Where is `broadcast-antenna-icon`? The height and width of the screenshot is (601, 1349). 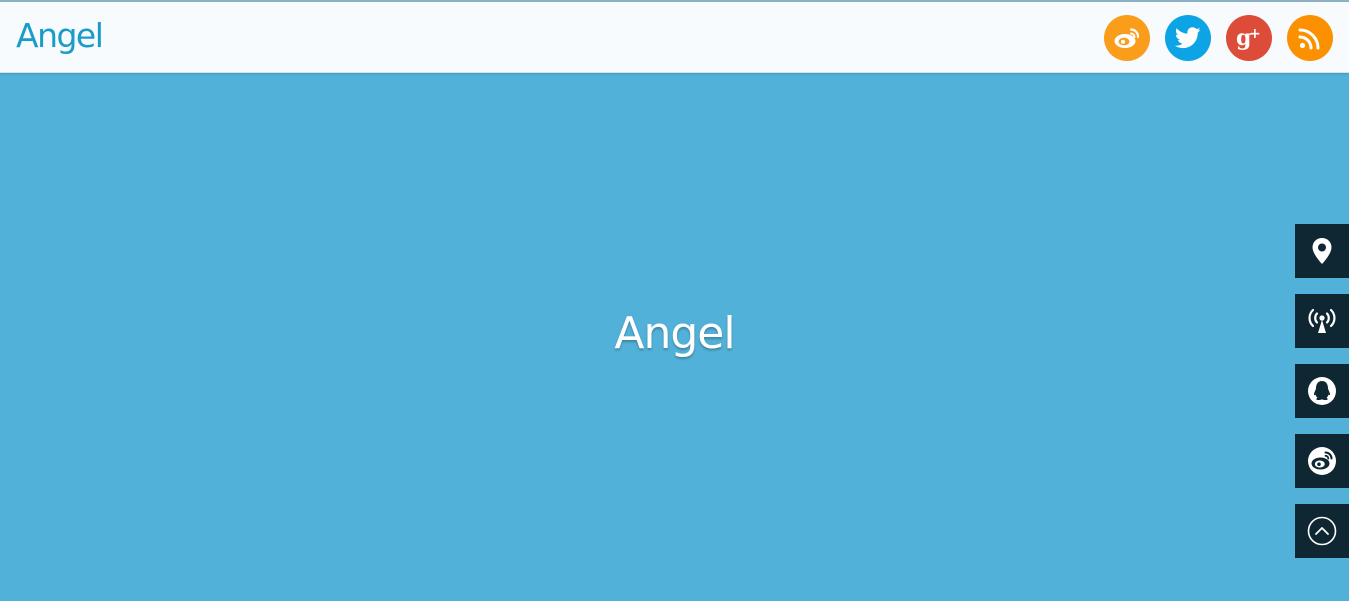
broadcast-antenna-icon is located at coordinates (1322, 320).